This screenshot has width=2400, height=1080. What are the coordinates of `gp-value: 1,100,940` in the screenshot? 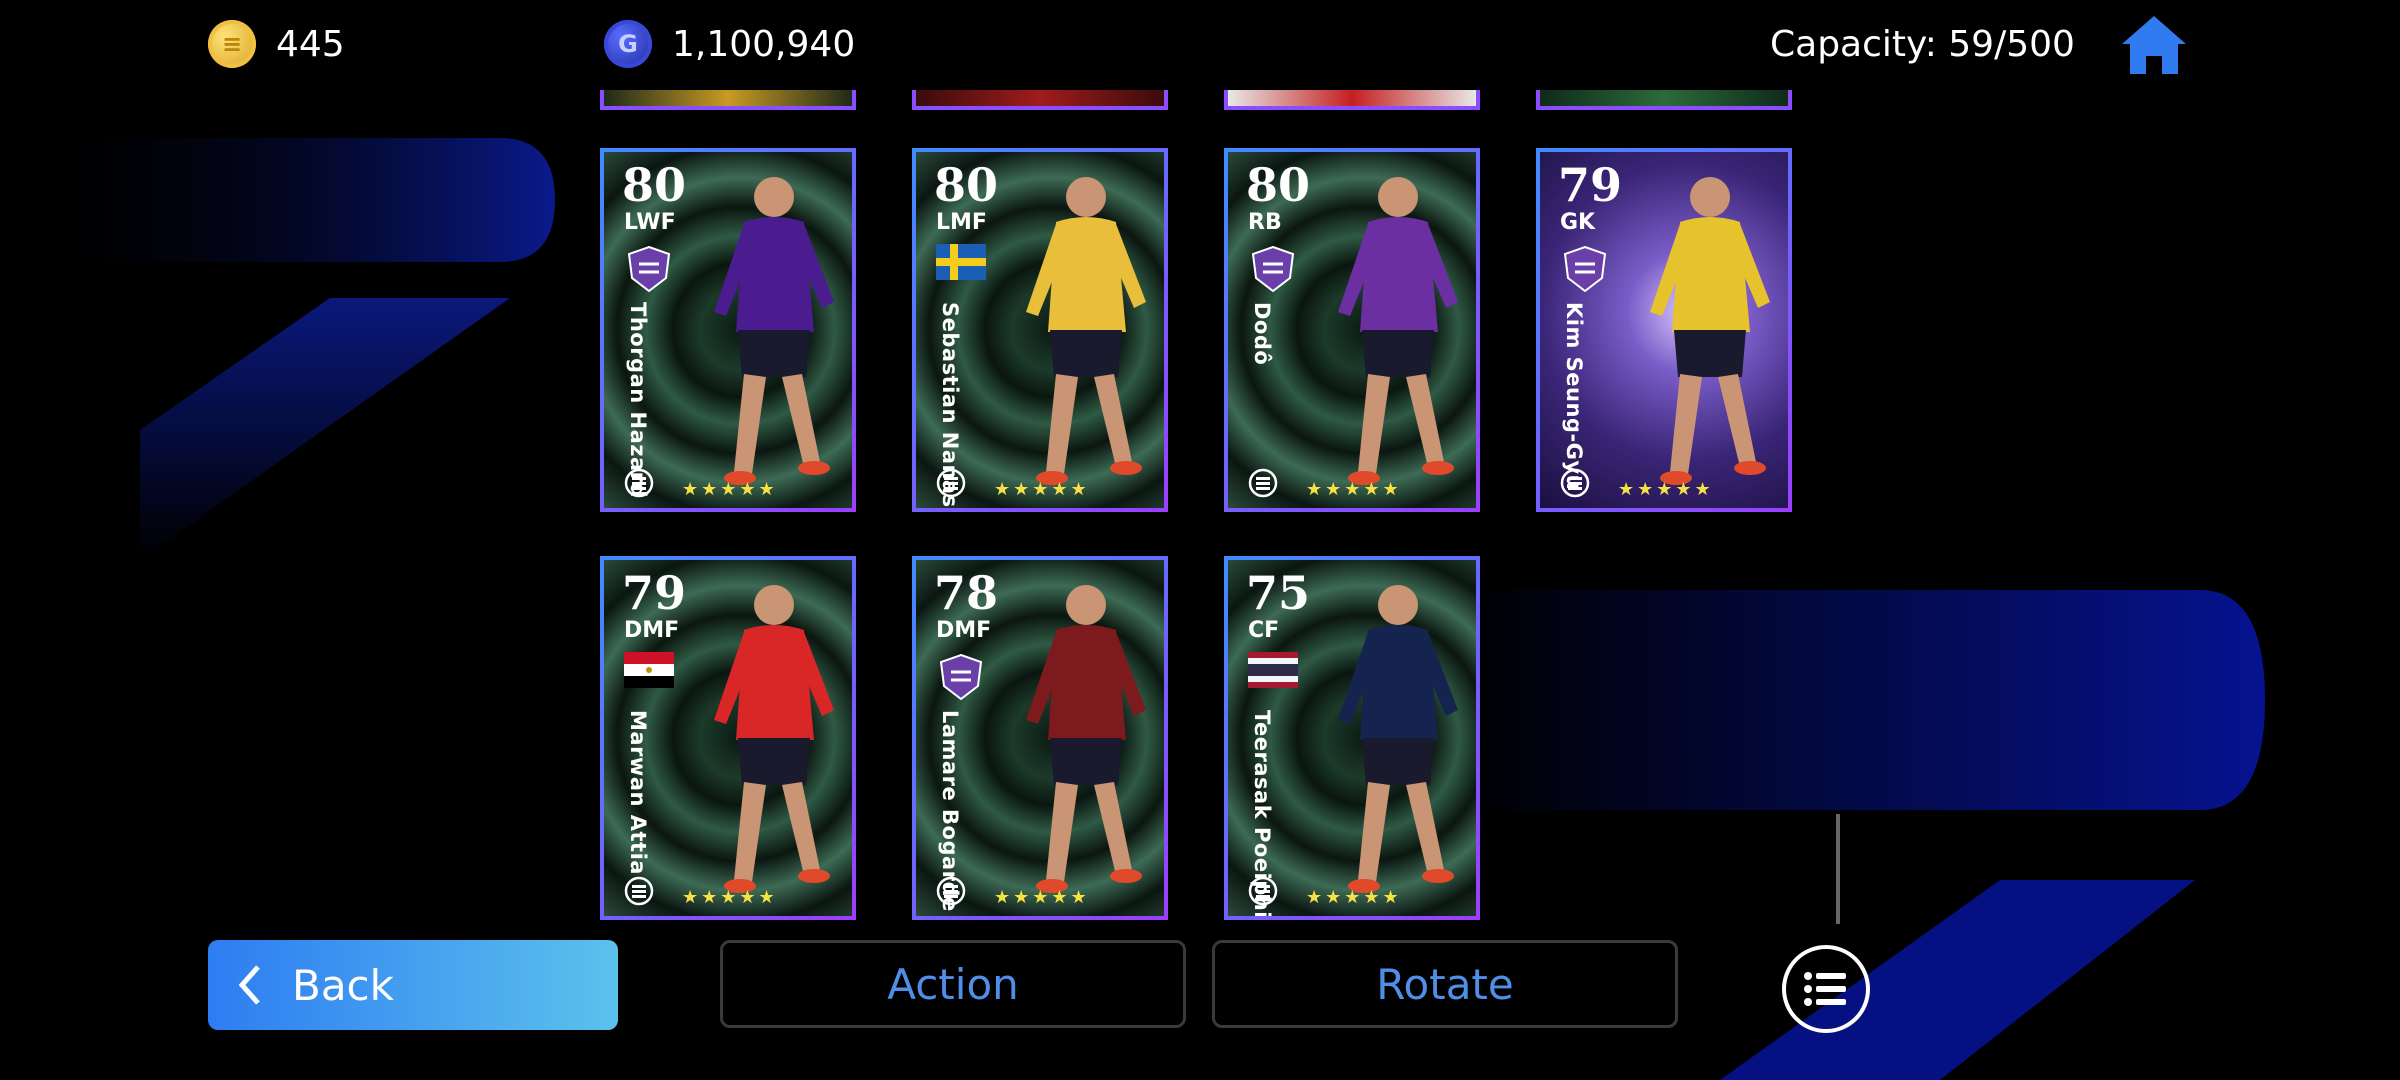 It's located at (764, 44).